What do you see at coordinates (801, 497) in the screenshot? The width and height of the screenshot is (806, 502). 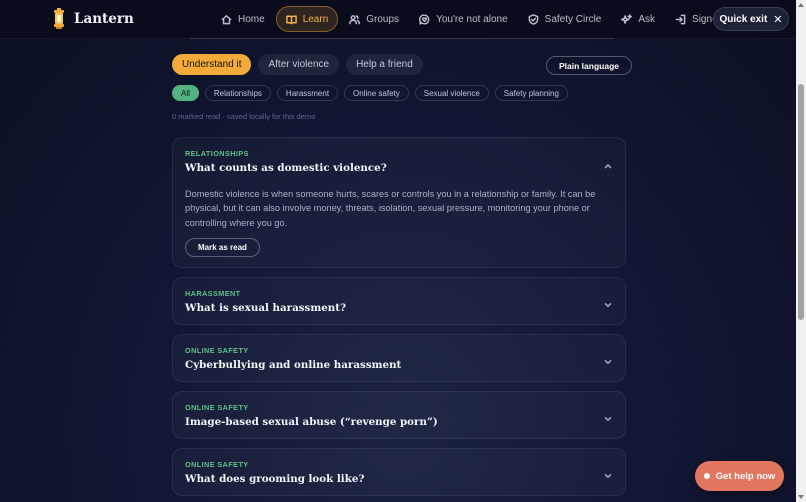 I see `scroll-down-arrow-icon` at bounding box center [801, 497].